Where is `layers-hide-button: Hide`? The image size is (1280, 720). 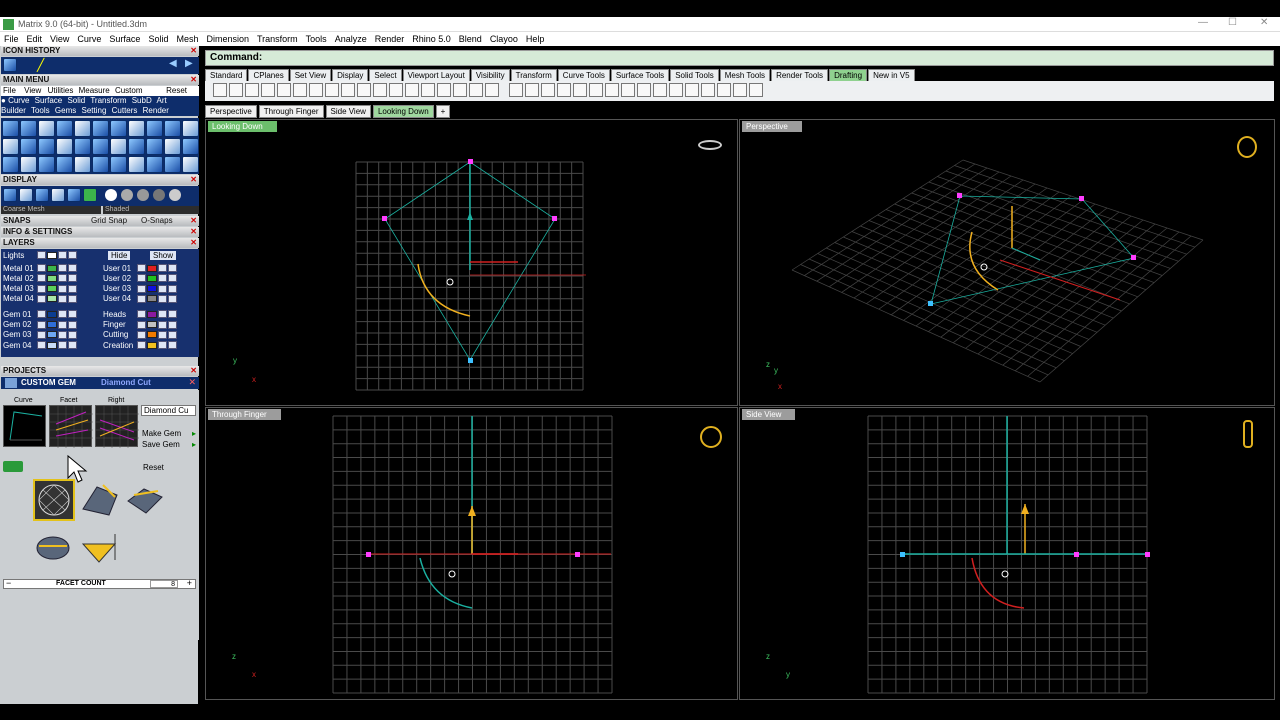 layers-hide-button: Hide is located at coordinates (119, 255).